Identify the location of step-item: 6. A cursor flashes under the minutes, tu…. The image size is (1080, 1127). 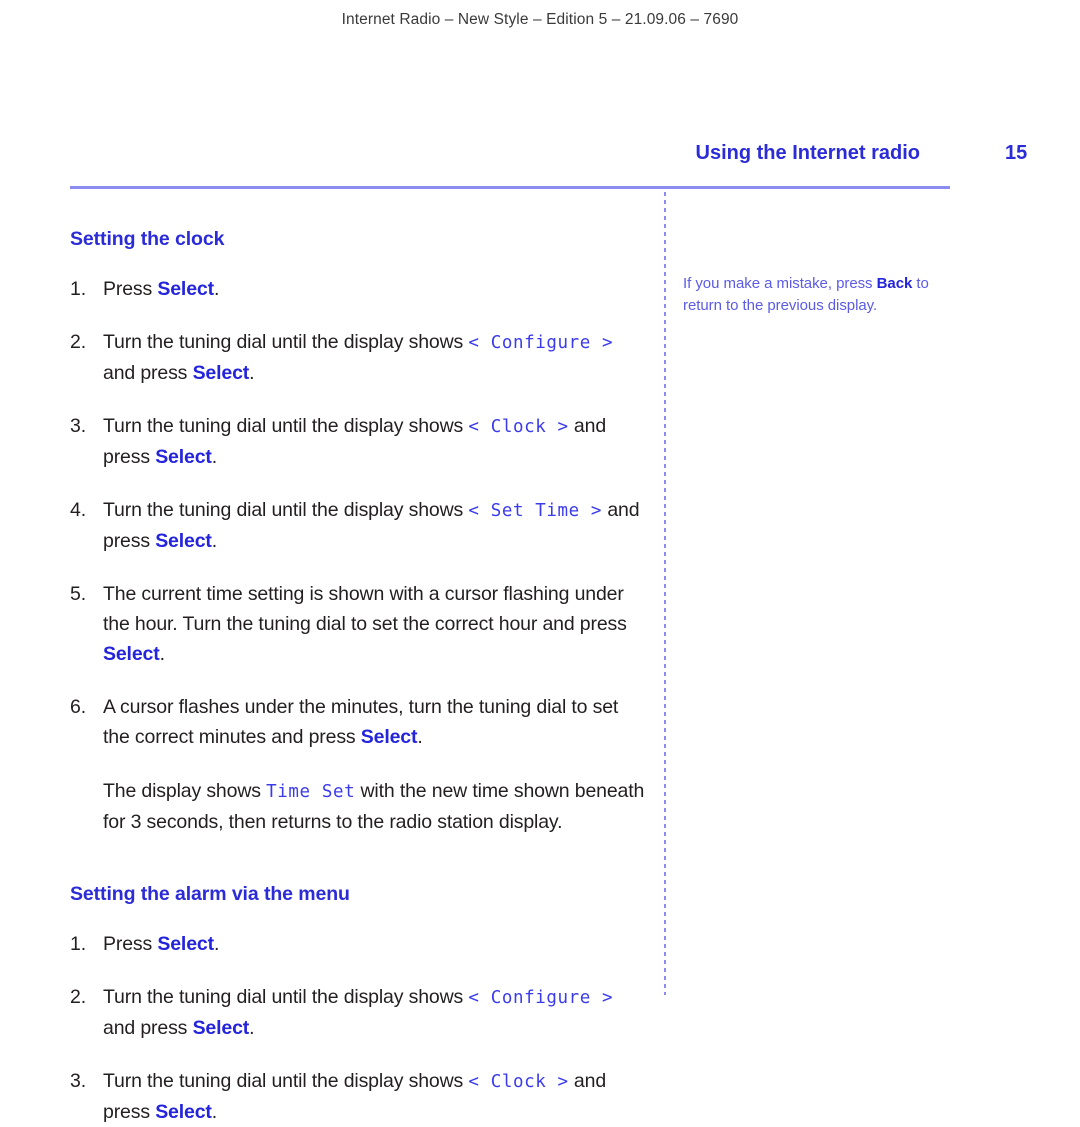
(360, 722).